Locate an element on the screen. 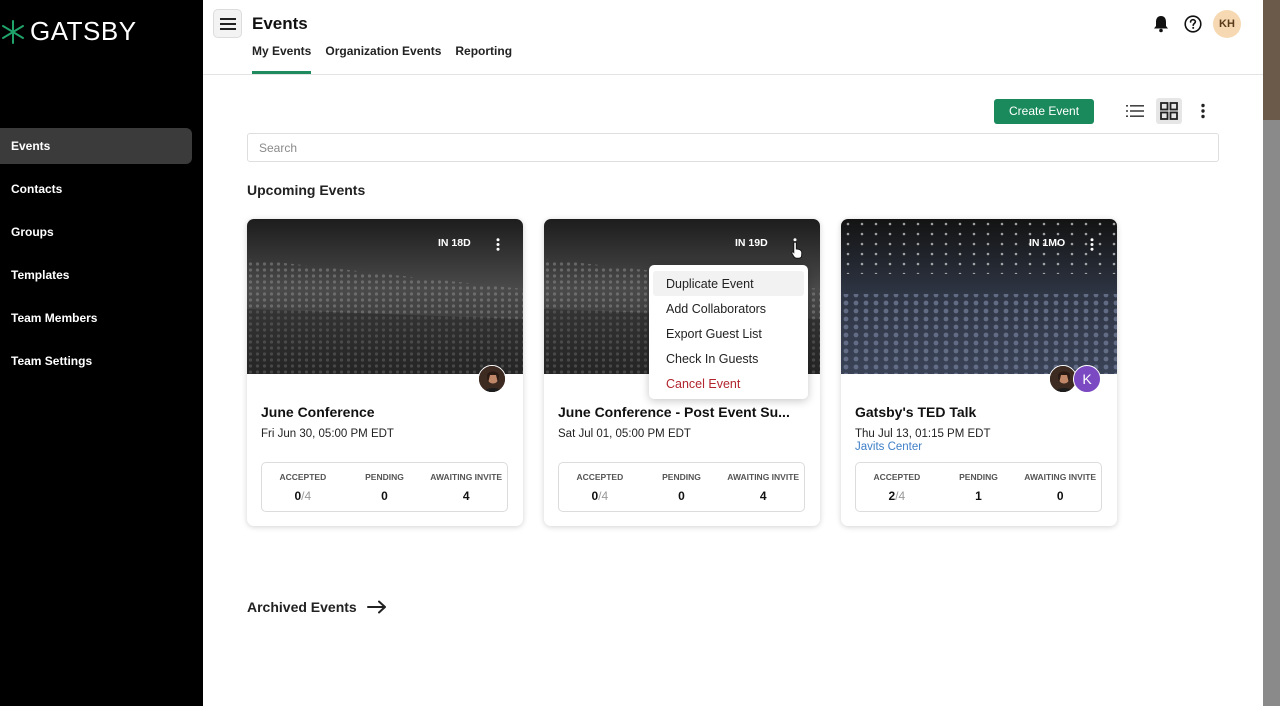  list-view-button is located at coordinates (1135, 111).